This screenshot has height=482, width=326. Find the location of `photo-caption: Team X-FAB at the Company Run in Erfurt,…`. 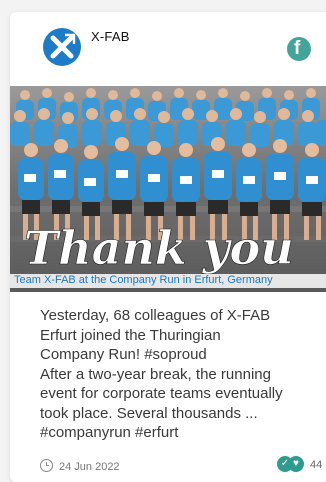

photo-caption: Team X-FAB at the Company Run in Erfurt,… is located at coordinates (168, 281).